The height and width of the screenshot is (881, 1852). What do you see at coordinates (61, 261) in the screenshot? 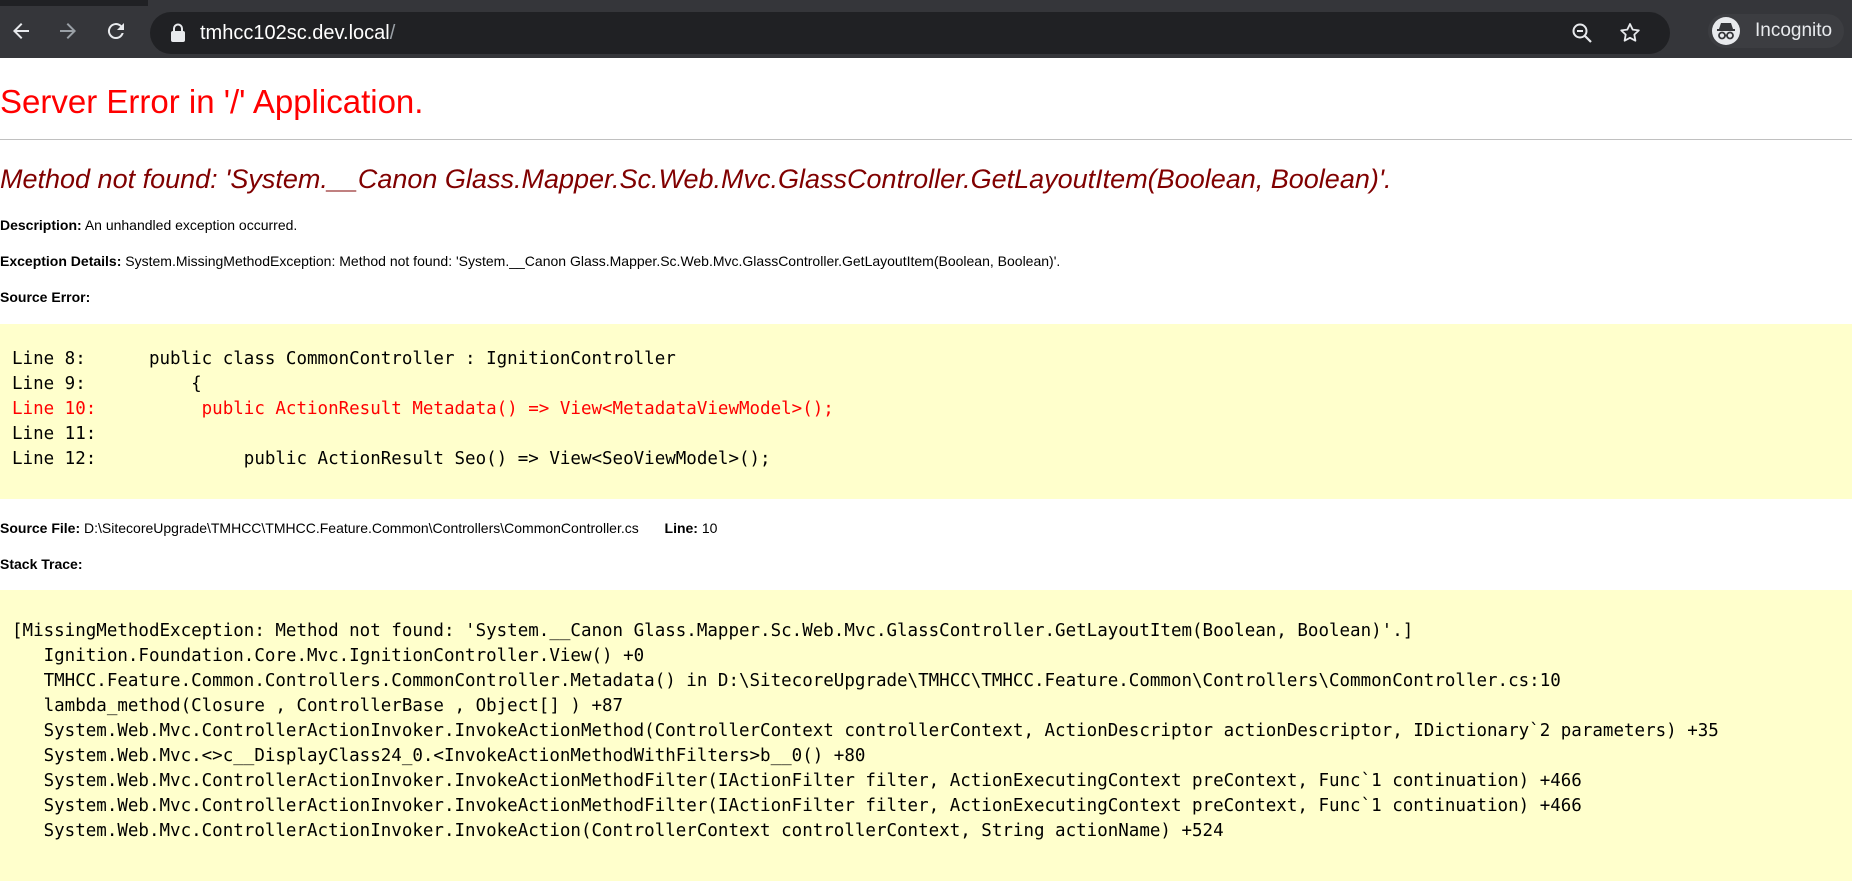
I see `exception-details-label: Exception Details:` at bounding box center [61, 261].